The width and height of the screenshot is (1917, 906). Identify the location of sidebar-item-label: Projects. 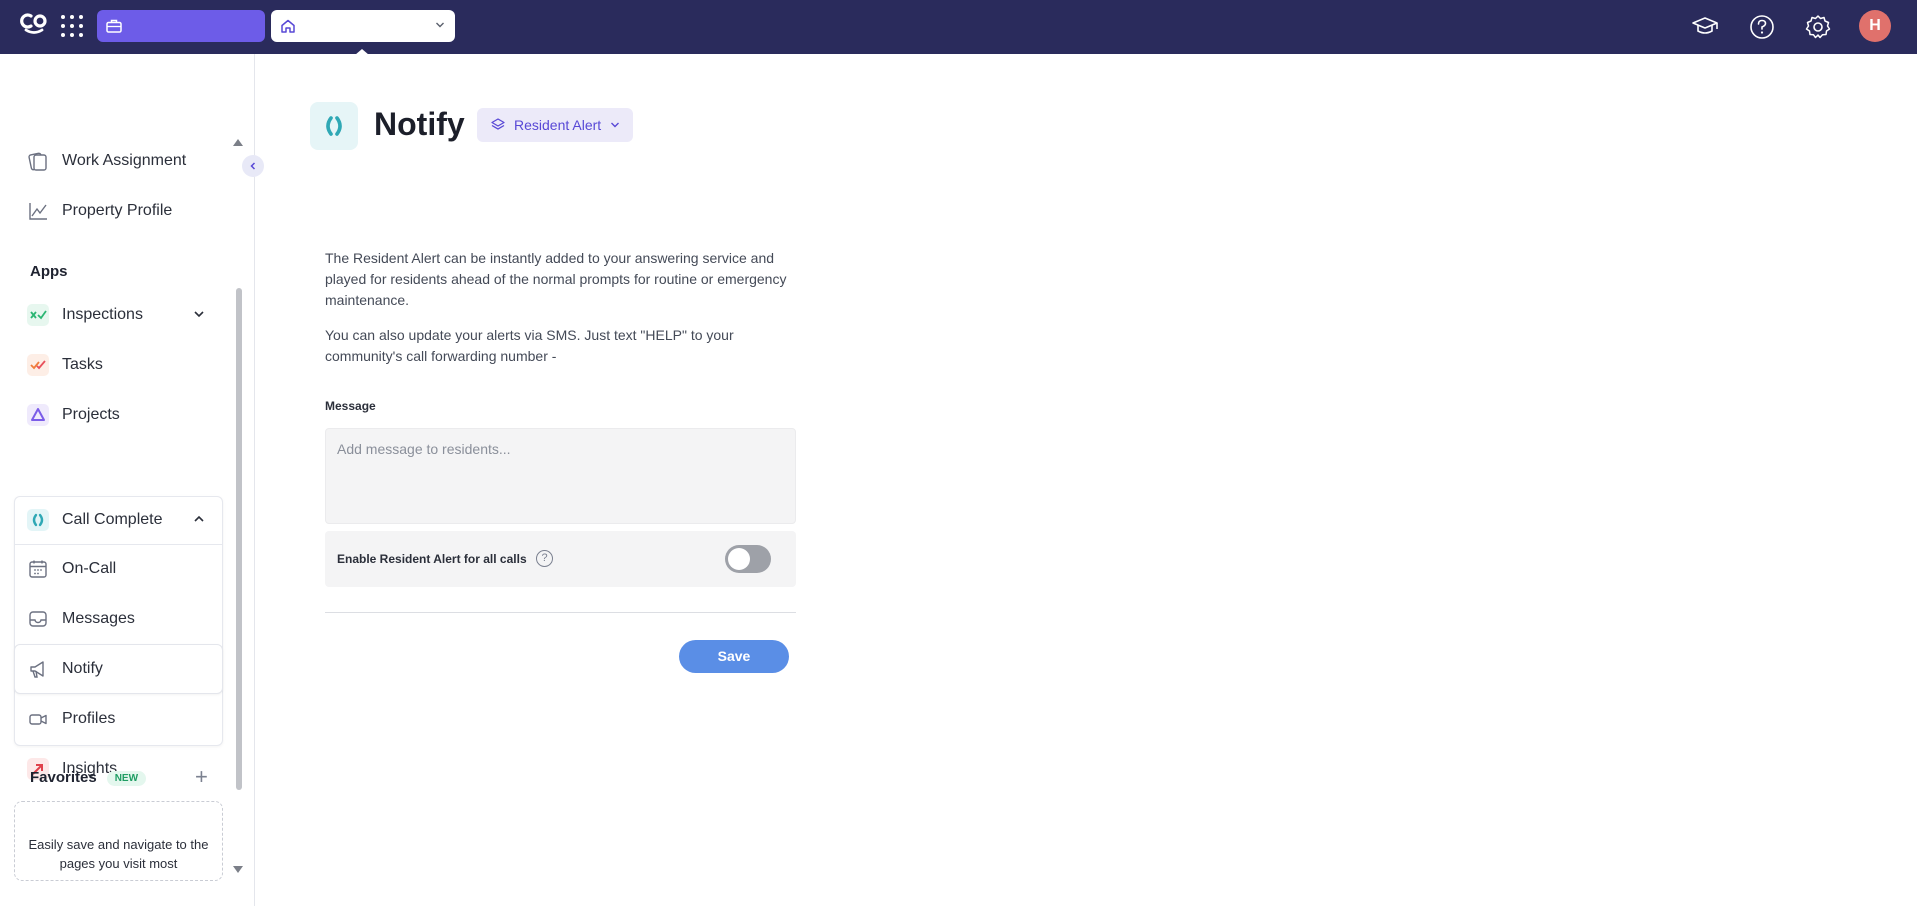
(91, 414).